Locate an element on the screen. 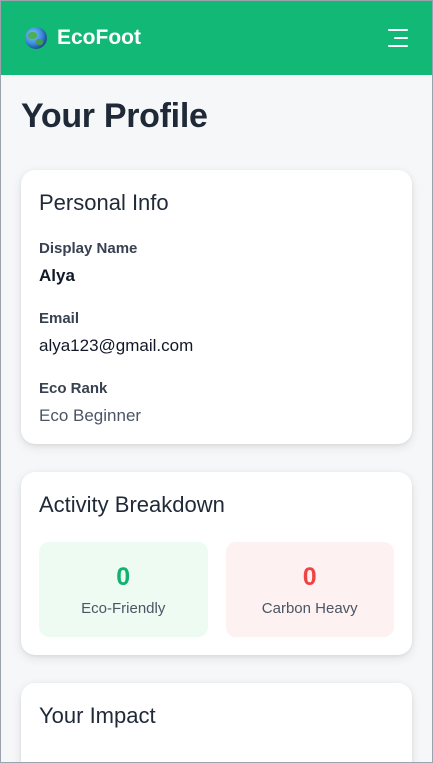 The height and width of the screenshot is (763, 433). hamburger-menu-icon is located at coordinates (397, 38).